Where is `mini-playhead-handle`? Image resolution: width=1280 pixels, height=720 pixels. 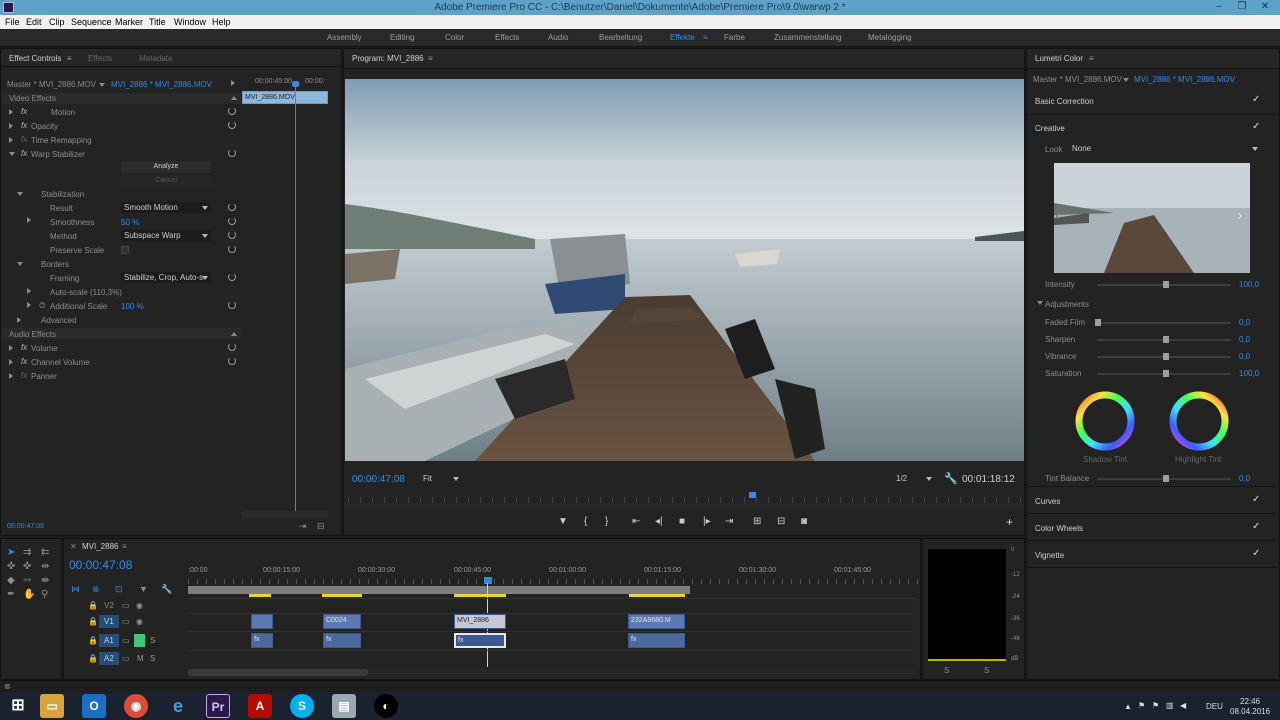 mini-playhead-handle is located at coordinates (295, 84).